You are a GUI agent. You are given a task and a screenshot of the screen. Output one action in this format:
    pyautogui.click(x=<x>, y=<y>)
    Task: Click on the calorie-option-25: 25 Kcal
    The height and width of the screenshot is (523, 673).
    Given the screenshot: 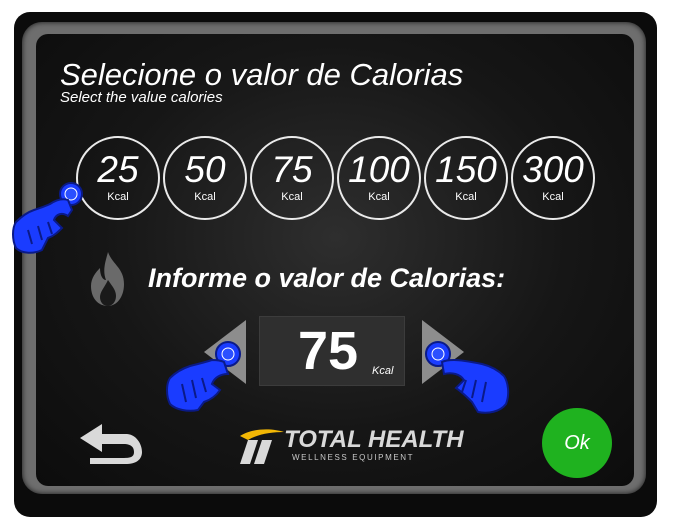 What is the action you would take?
    pyautogui.click(x=118, y=178)
    